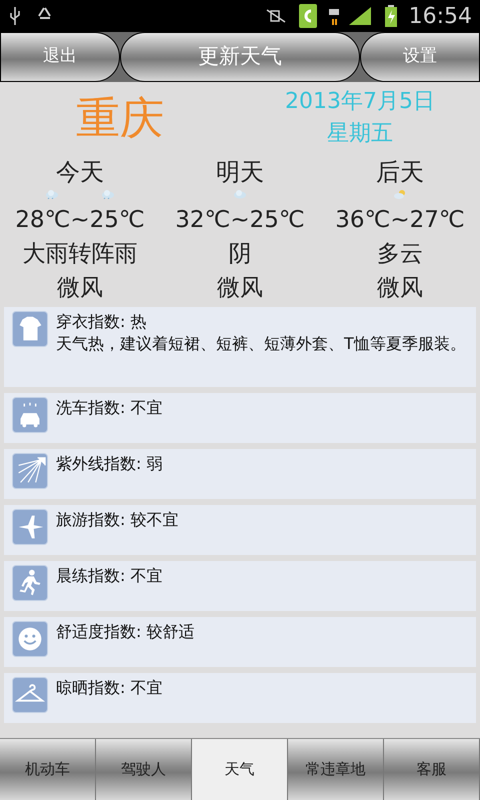  Describe the element at coordinates (30, 329) in the screenshot. I see `shirt-icon` at that location.